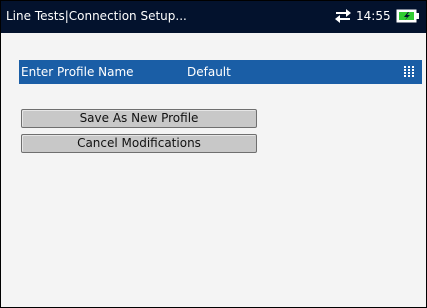  Describe the element at coordinates (343, 16) in the screenshot. I see `sync-arrows-icon` at that location.